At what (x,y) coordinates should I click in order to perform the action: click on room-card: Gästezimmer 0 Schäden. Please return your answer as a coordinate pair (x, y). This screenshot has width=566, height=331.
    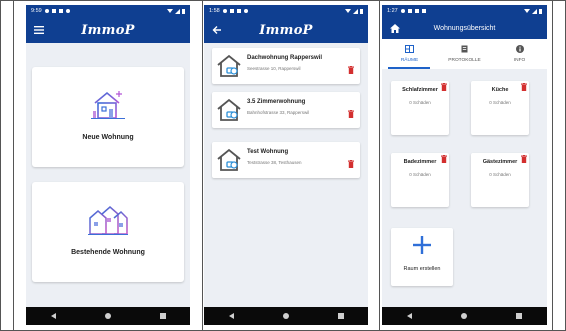
    Looking at the image, I should click on (500, 180).